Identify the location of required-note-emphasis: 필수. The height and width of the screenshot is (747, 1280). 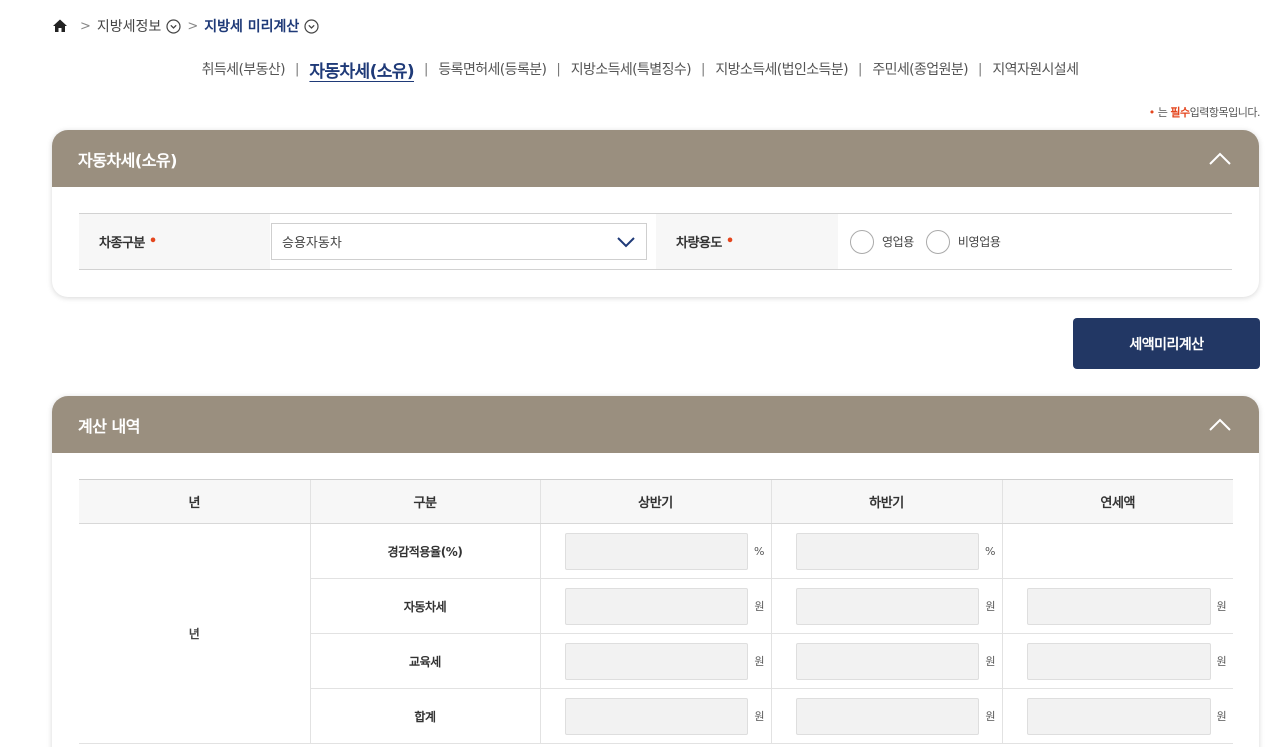
(1180, 112).